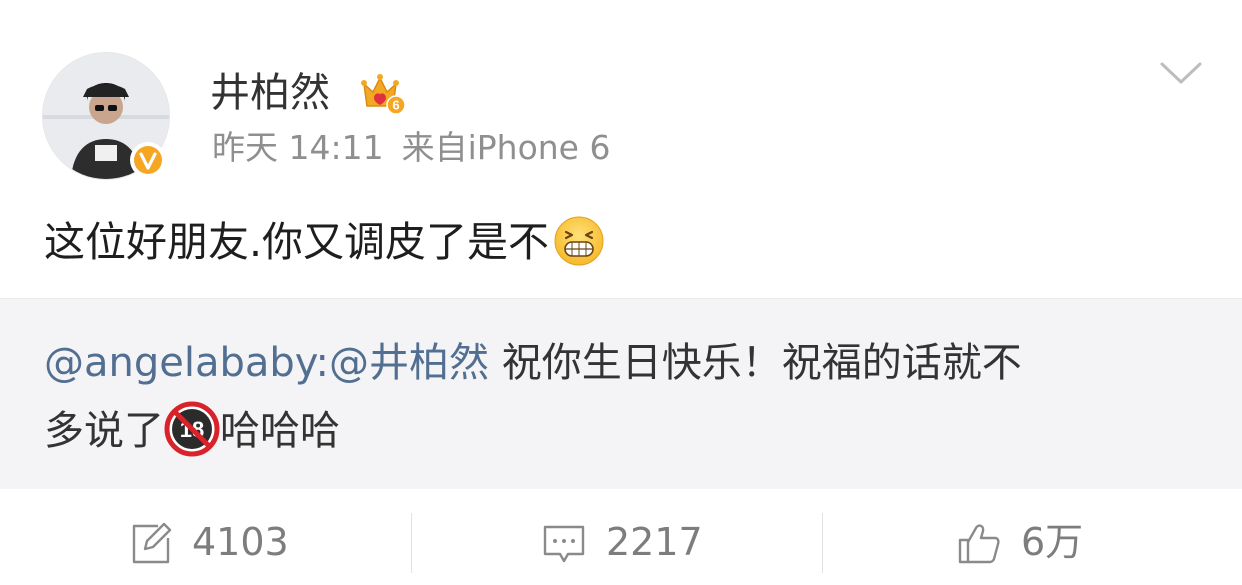  I want to click on repost-text-line2b: 哈哈哈, so click(280, 431).